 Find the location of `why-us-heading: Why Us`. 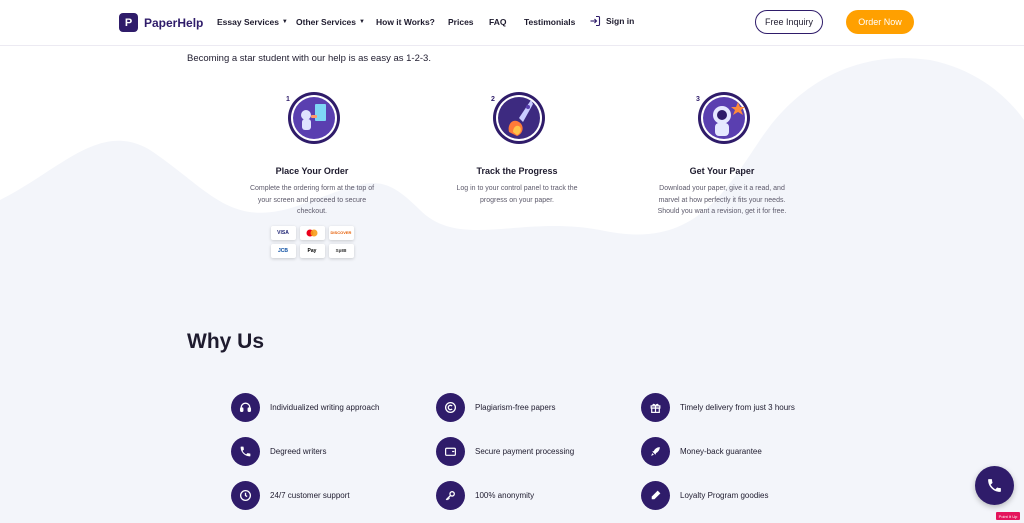

why-us-heading: Why Us is located at coordinates (226, 341).